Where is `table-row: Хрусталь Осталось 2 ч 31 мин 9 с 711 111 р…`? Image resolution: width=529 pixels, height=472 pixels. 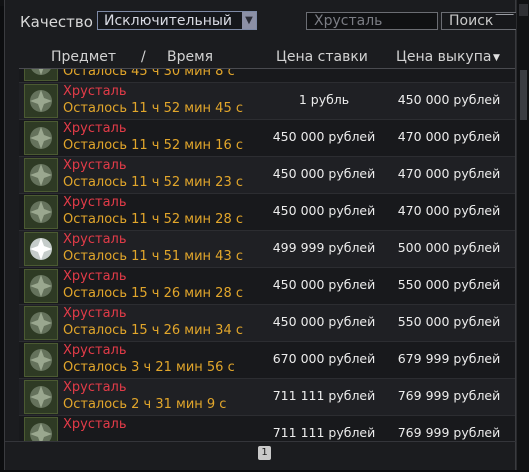
table-row: Хрусталь Осталось 2 ч 31 мин 9 с 711 111 р… is located at coordinates (267, 397).